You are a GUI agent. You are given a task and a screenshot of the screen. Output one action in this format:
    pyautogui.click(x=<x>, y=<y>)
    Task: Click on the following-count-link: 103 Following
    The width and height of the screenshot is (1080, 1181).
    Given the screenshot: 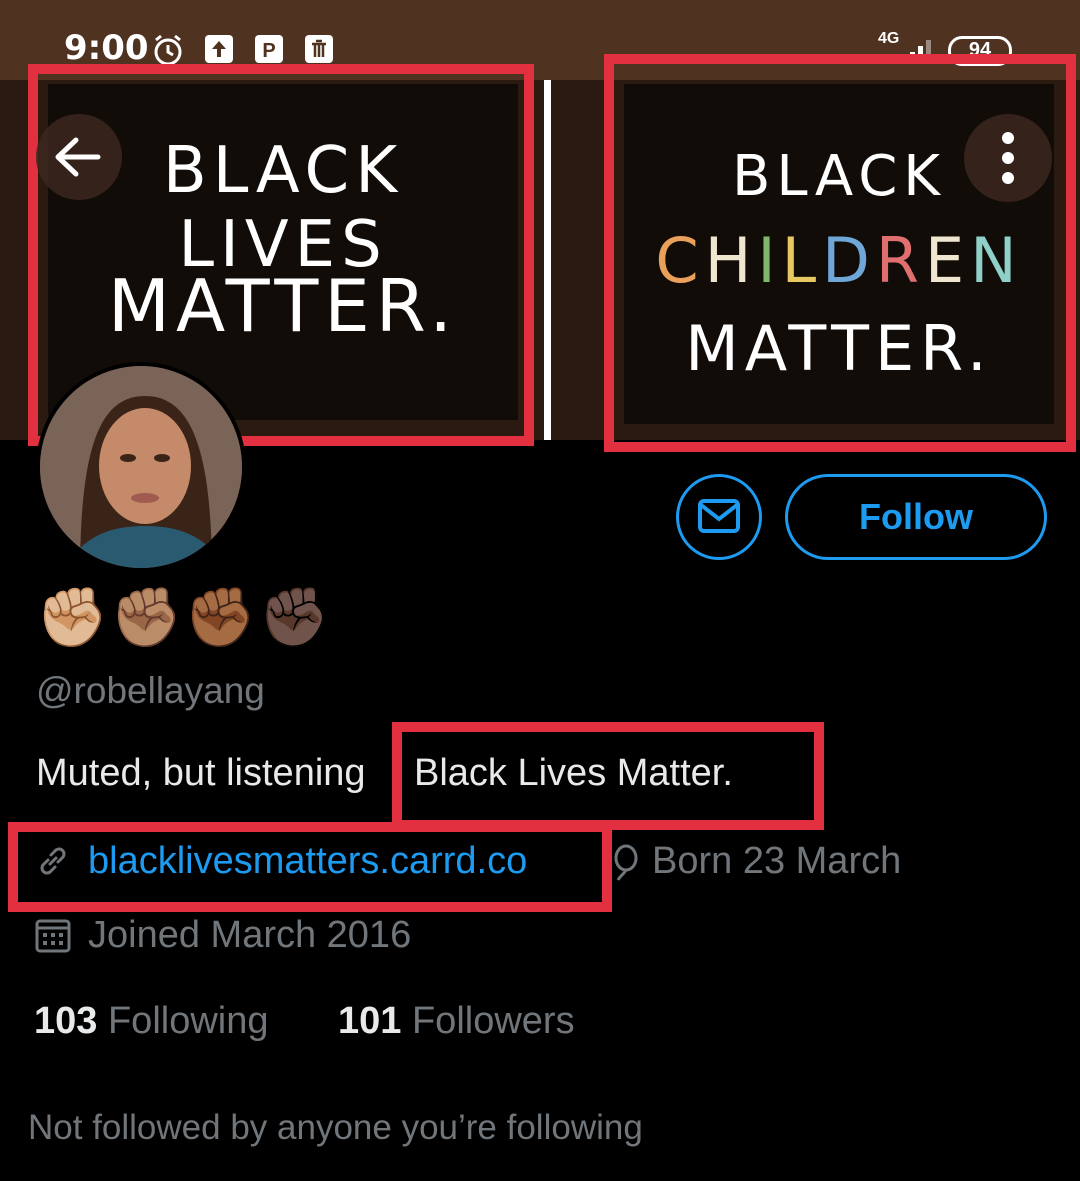 What is the action you would take?
    pyautogui.click(x=151, y=1021)
    